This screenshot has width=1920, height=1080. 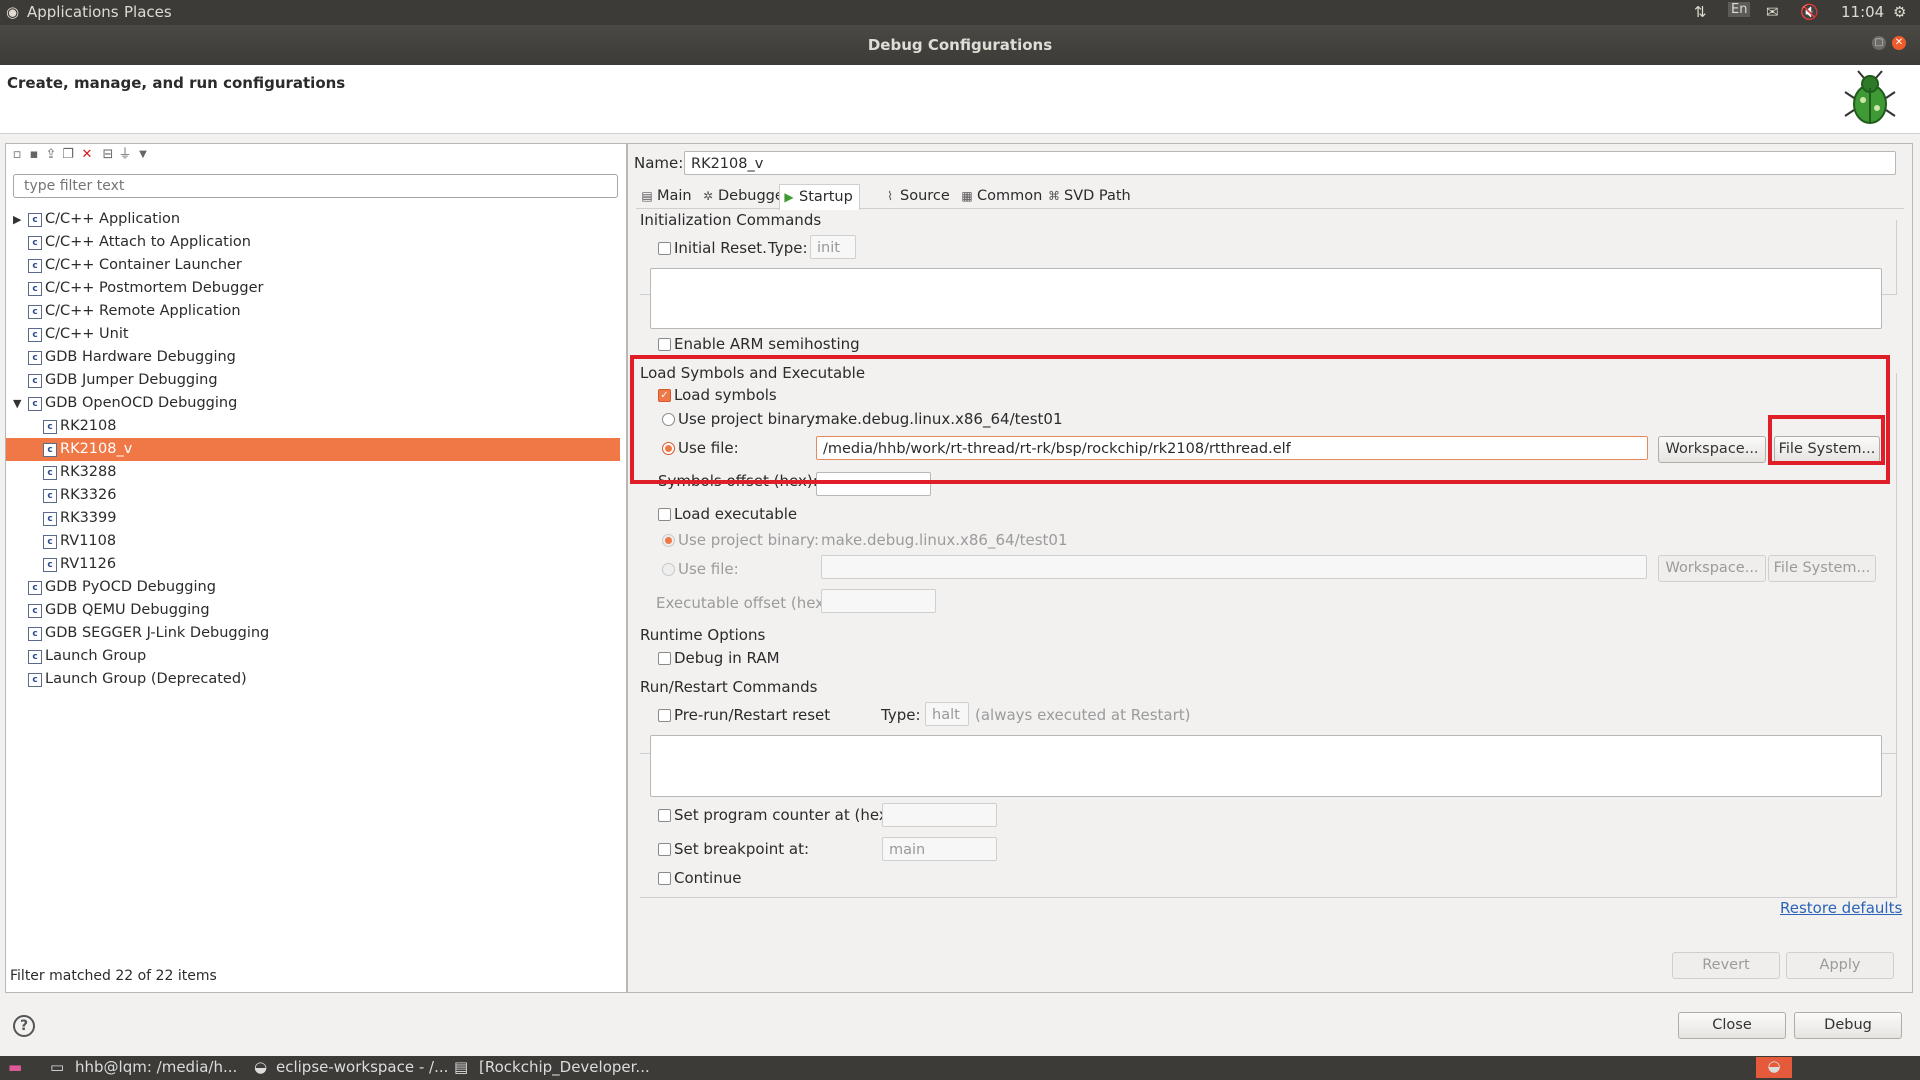 What do you see at coordinates (1840, 965) in the screenshot?
I see `apply-button: Apply` at bounding box center [1840, 965].